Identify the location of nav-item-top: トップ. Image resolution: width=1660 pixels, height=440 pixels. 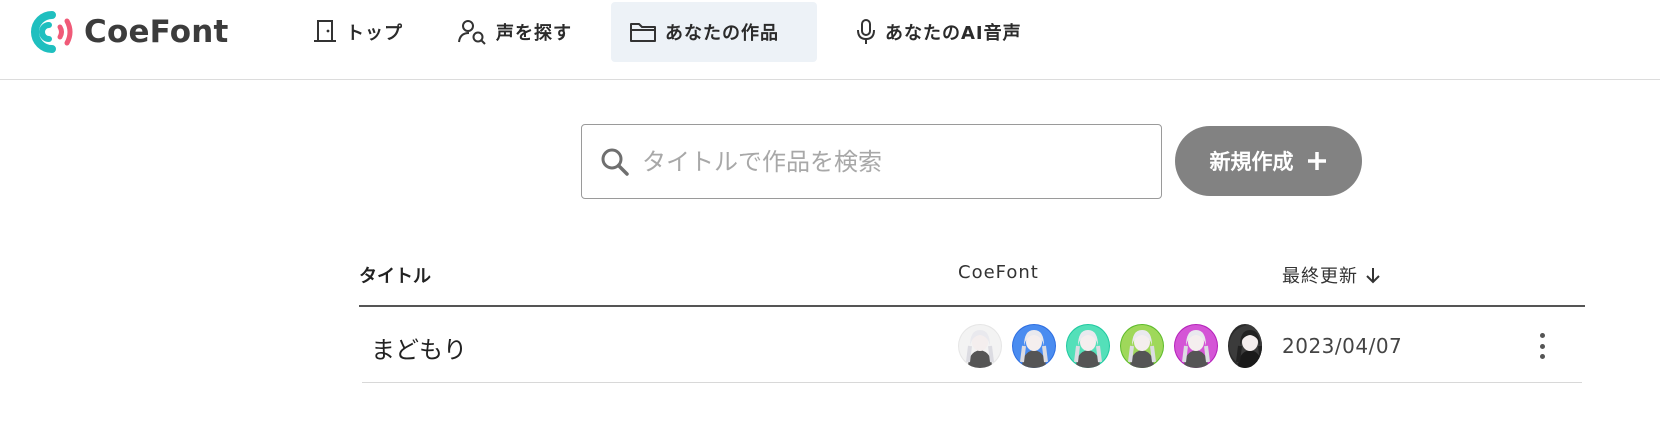
(357, 32).